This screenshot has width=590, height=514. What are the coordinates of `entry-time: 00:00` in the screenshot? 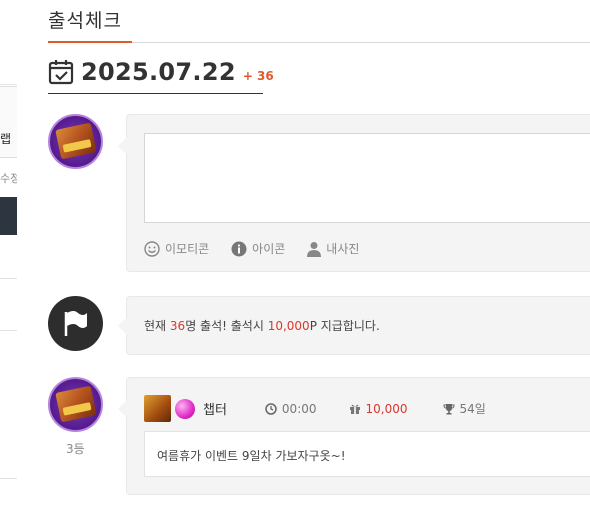 It's located at (291, 409).